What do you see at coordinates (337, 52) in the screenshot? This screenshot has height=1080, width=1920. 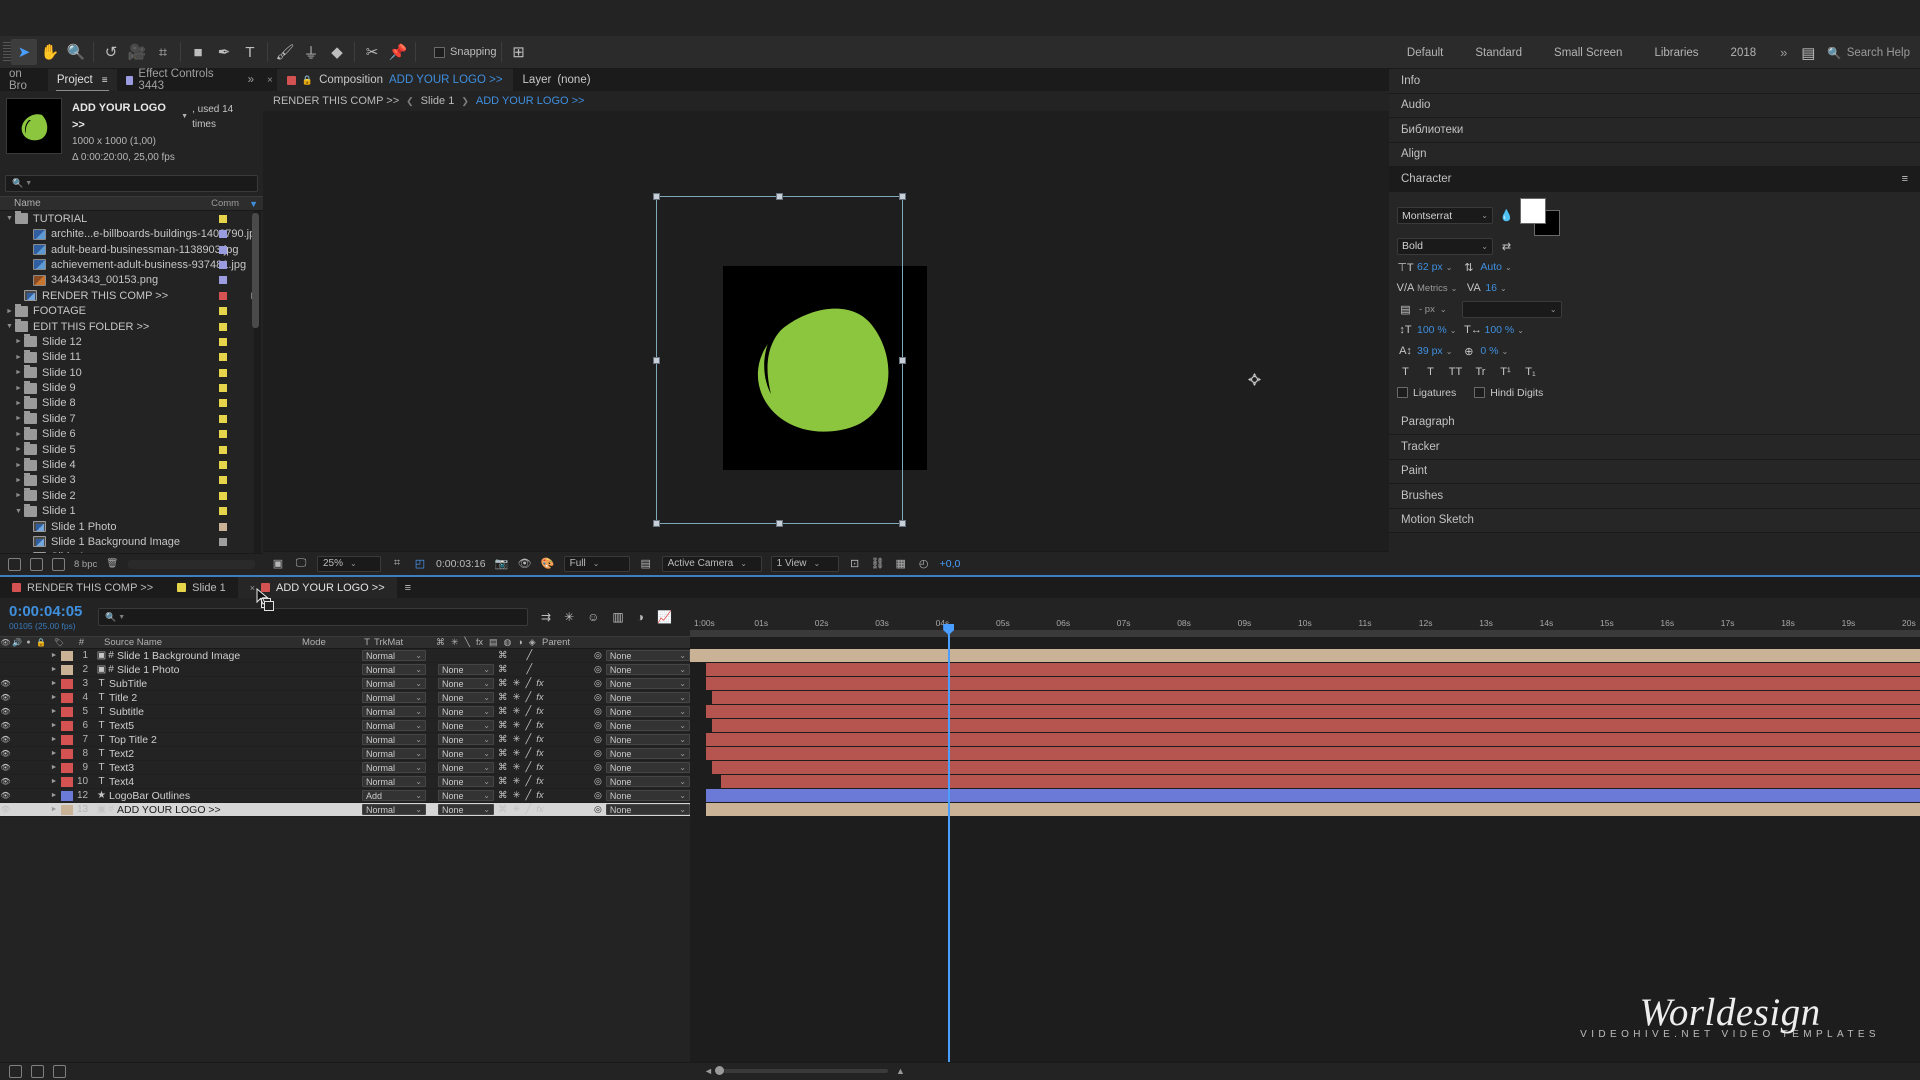 I see `eraser-icon: ◆` at bounding box center [337, 52].